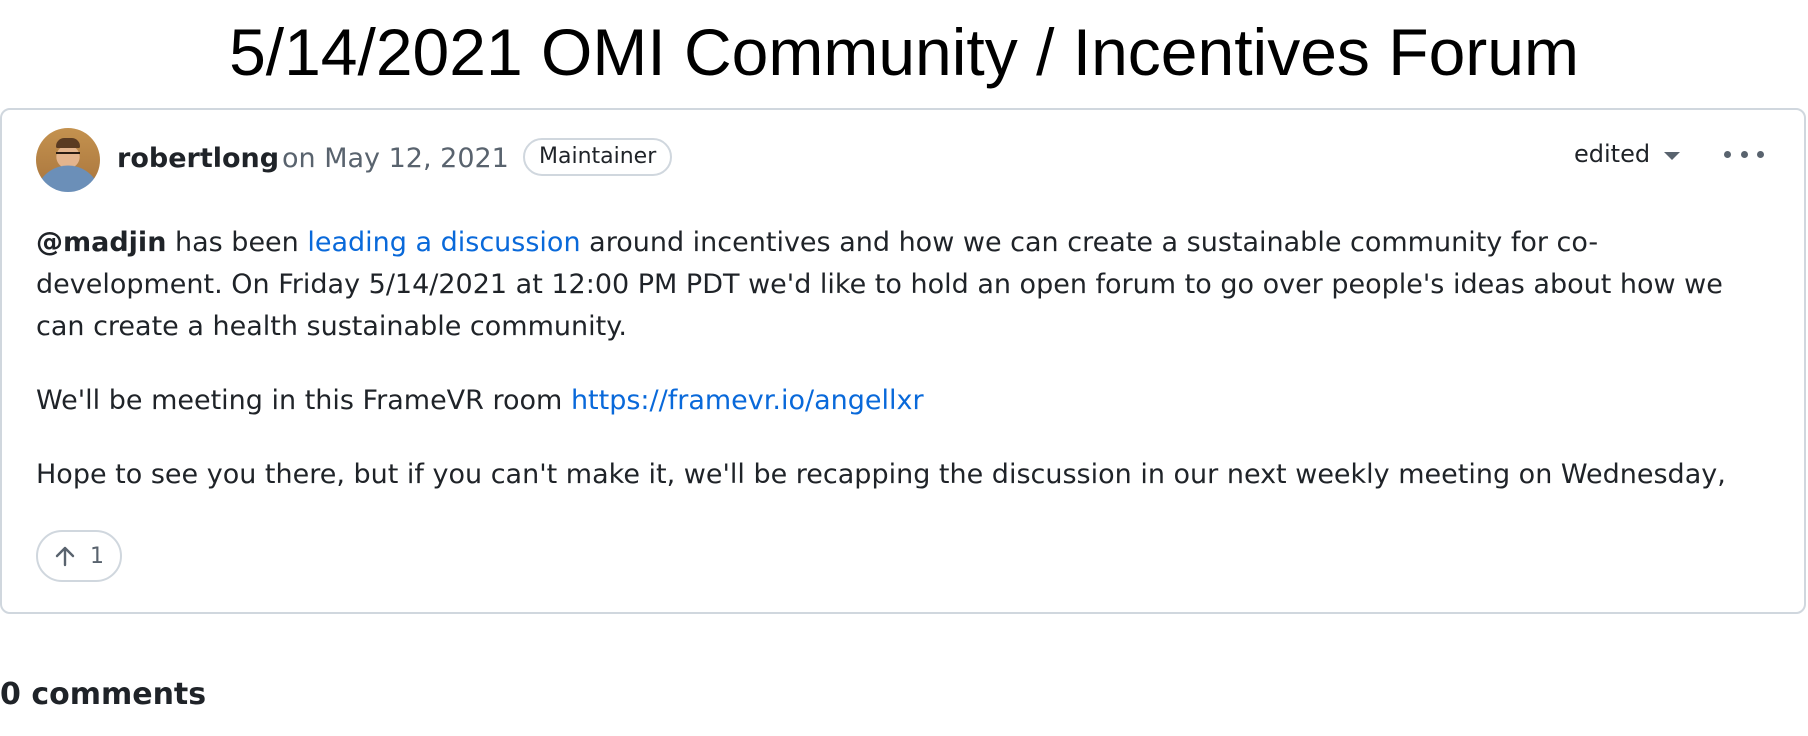  I want to click on body-text: has been, so click(237, 242).